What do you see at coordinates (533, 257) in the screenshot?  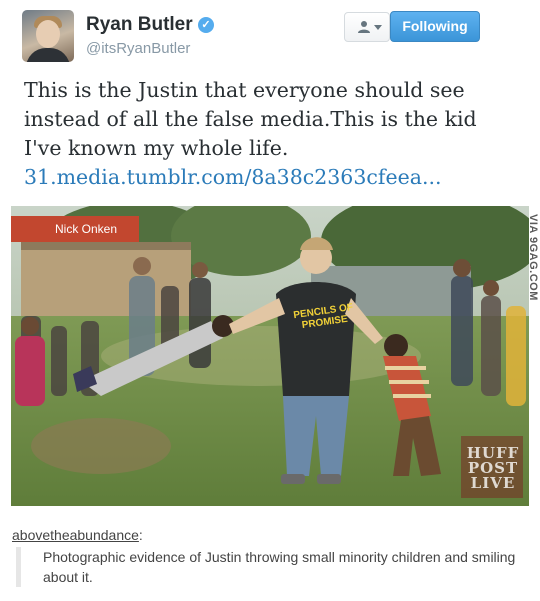 I see `side-watermark-text: VIA 9GAG.COM` at bounding box center [533, 257].